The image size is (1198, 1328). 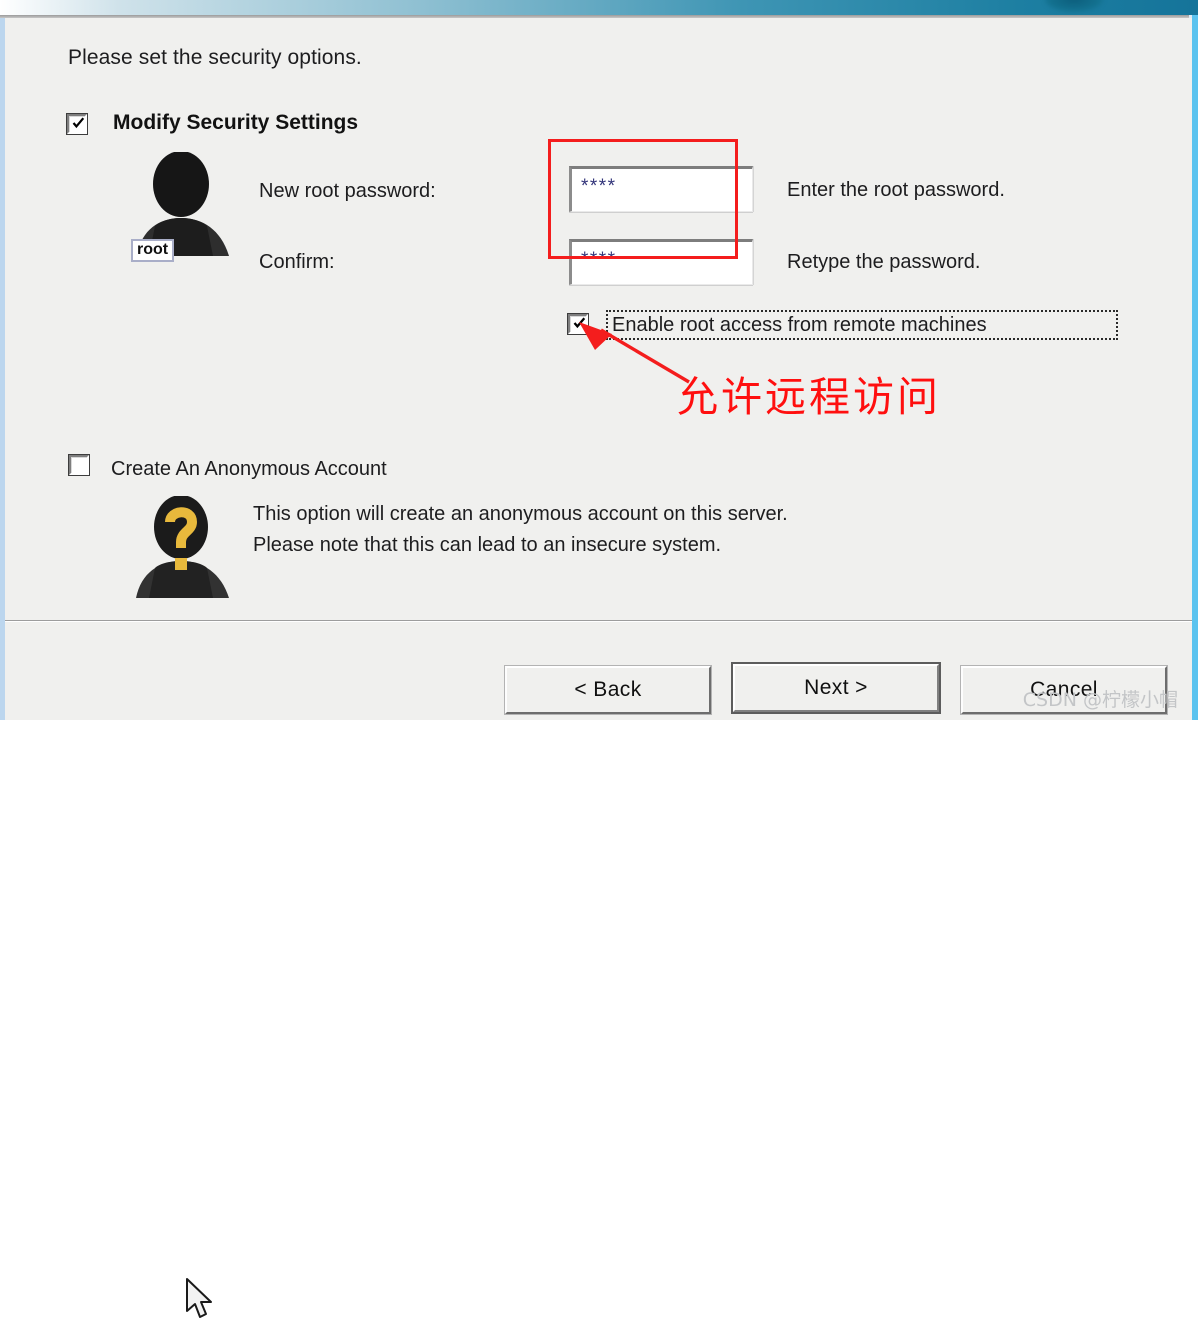 I want to click on mouse-cursor-icon, so click(x=200, y=1302).